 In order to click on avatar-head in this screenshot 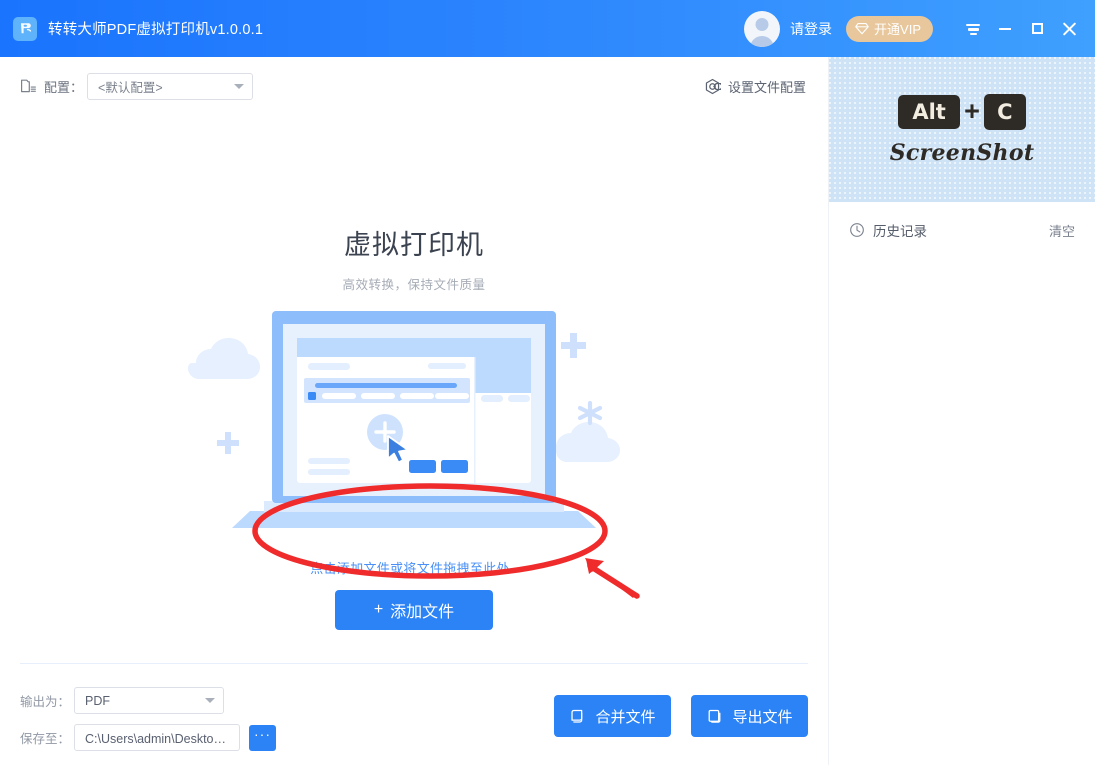, I will do `click(762, 24)`.